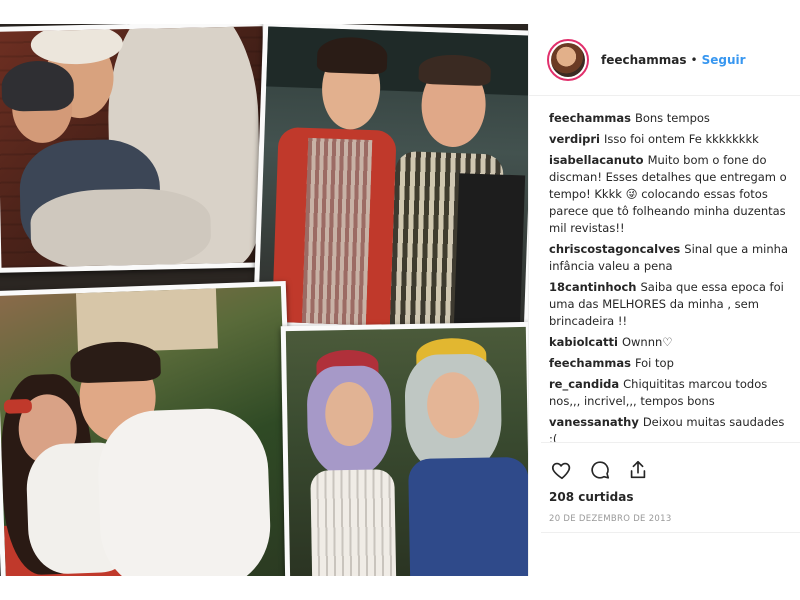  What do you see at coordinates (574, 139) in the screenshot?
I see `comment-username: verdipri` at bounding box center [574, 139].